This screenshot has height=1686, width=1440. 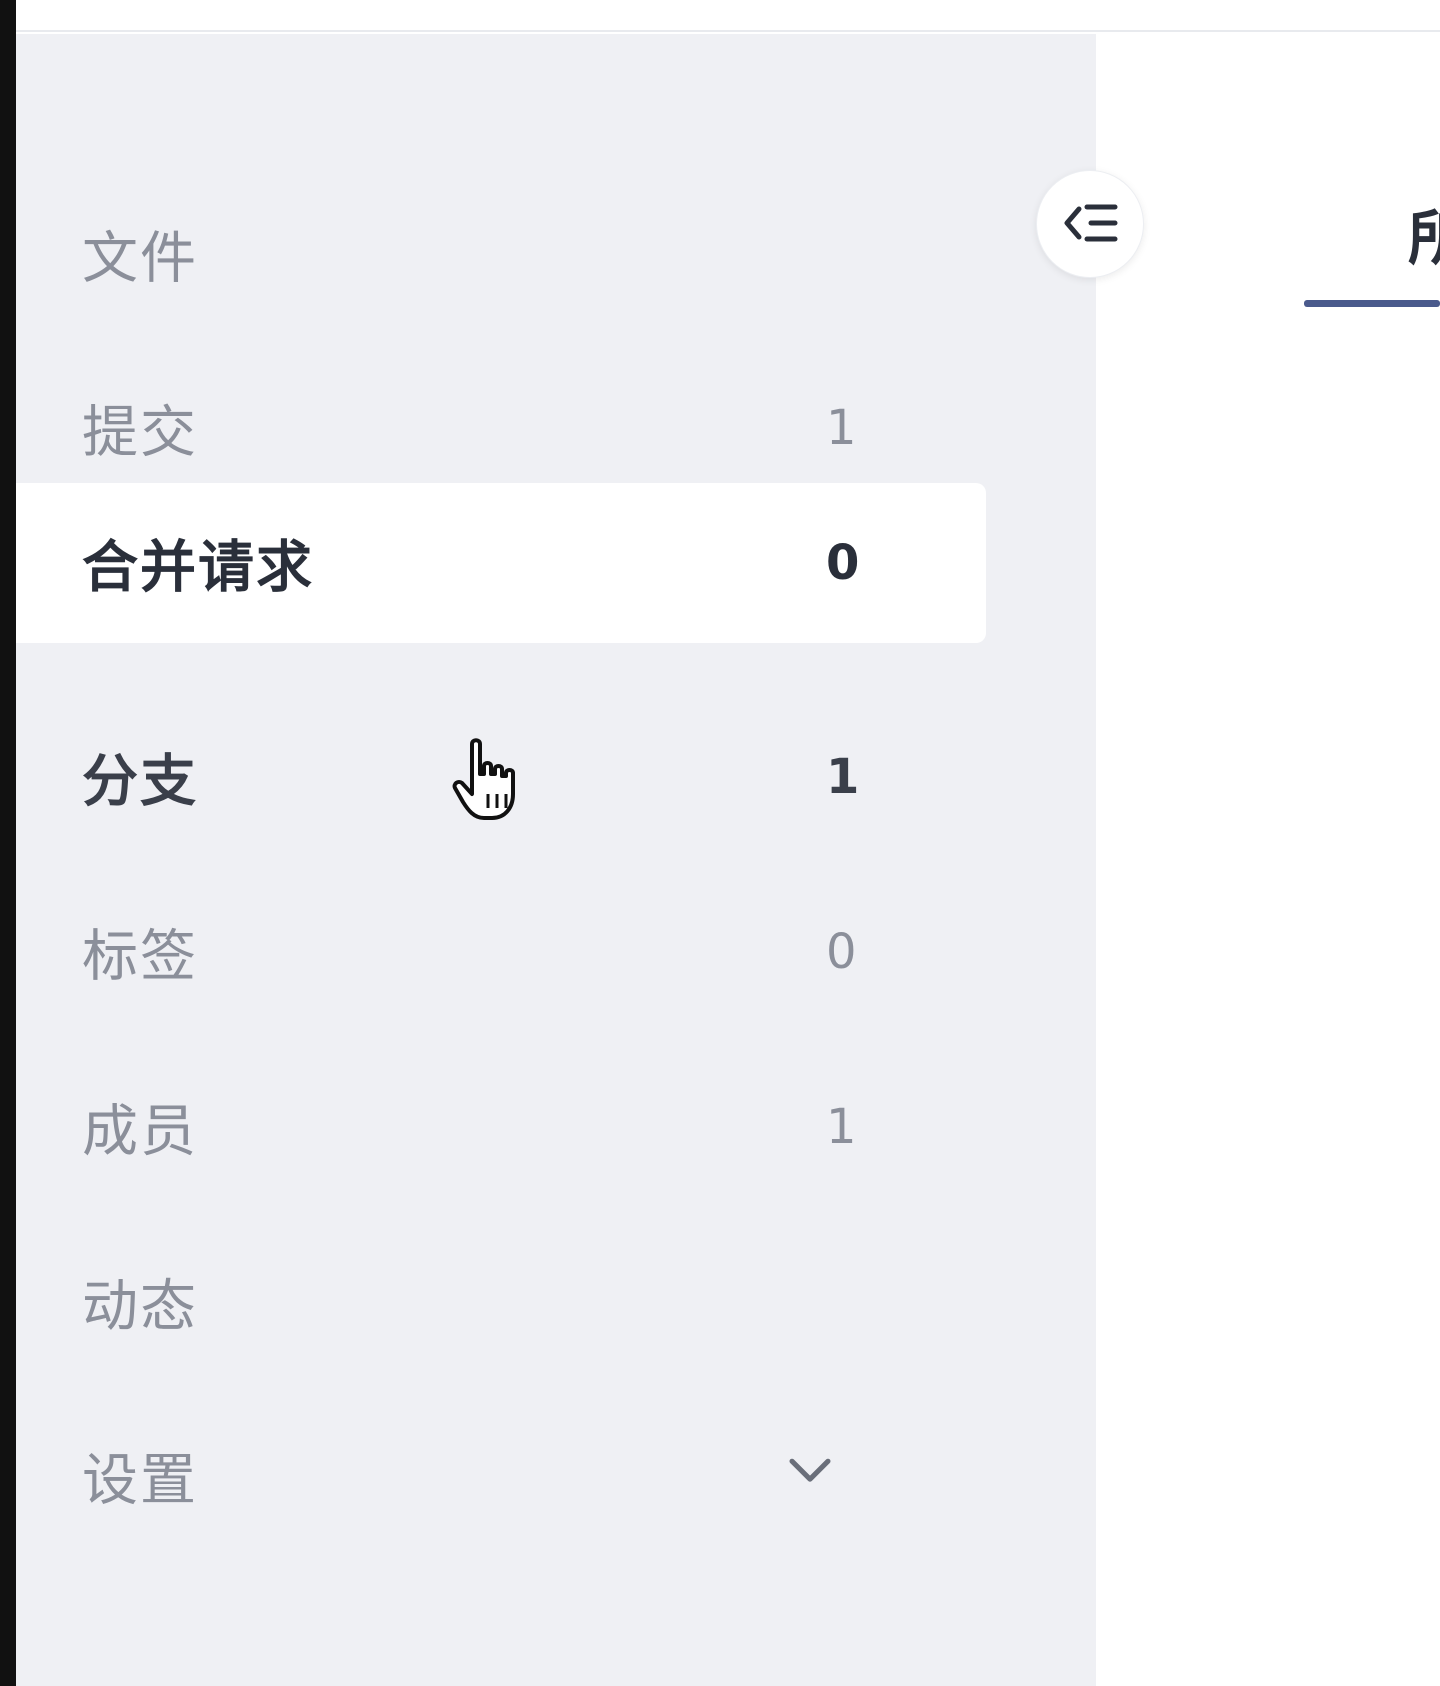 What do you see at coordinates (501, 1127) in the screenshot?
I see `sidebar-item-members: 成员 1` at bounding box center [501, 1127].